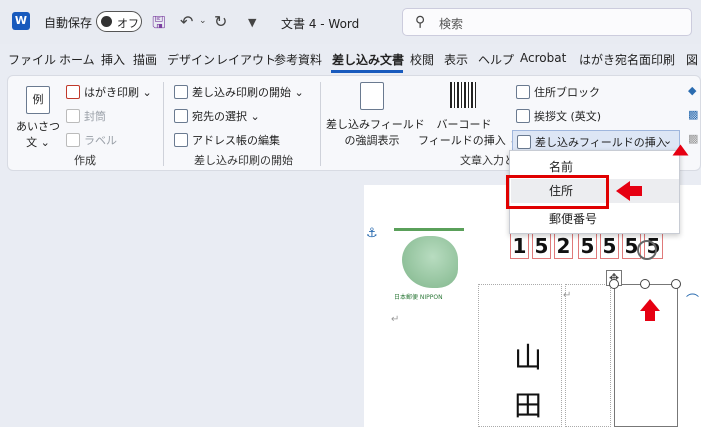 This screenshot has width=701, height=427. What do you see at coordinates (38, 100) in the screenshot?
I see `greeting-example-icon: 例` at bounding box center [38, 100].